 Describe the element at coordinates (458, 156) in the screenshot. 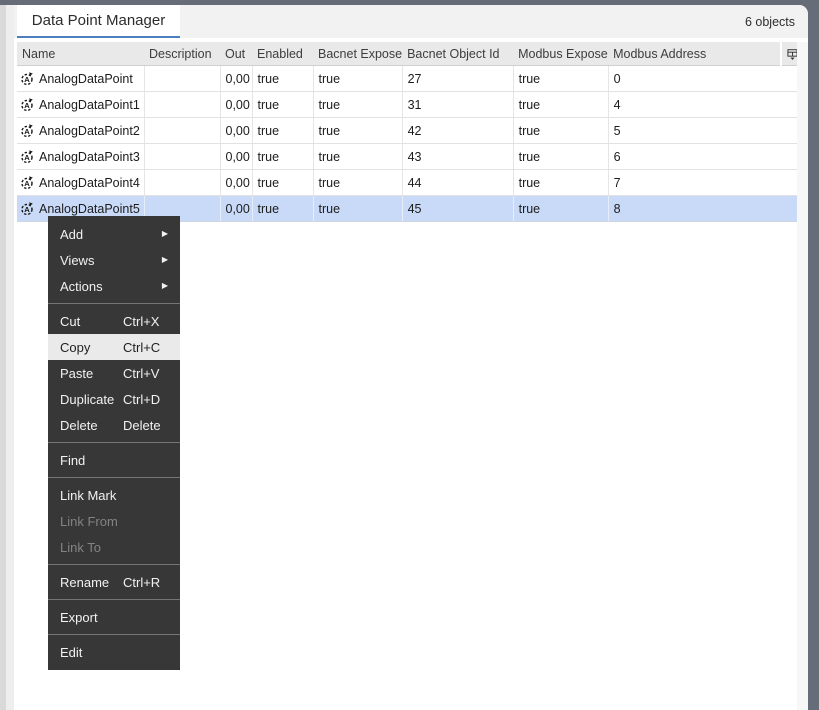

I see `cell-bacnet-object-id: 43` at that location.